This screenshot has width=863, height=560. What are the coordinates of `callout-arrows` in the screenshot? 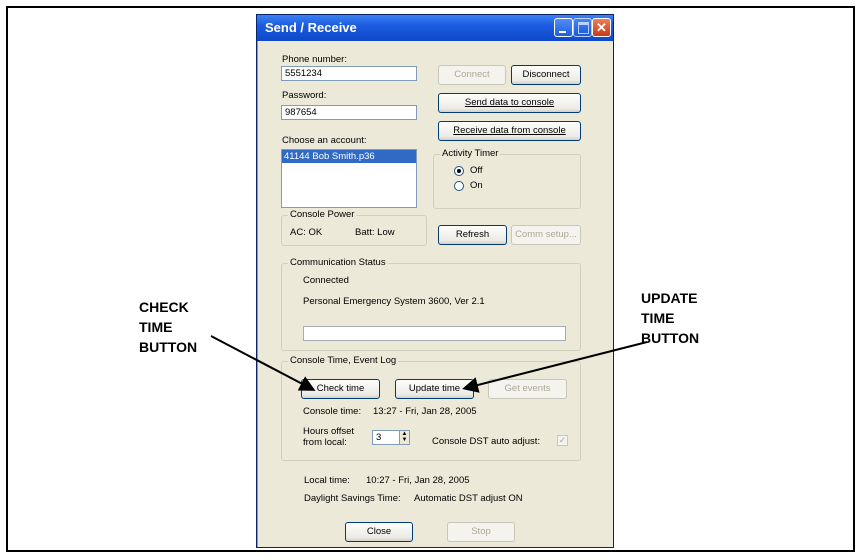 It's located at (429, 364).